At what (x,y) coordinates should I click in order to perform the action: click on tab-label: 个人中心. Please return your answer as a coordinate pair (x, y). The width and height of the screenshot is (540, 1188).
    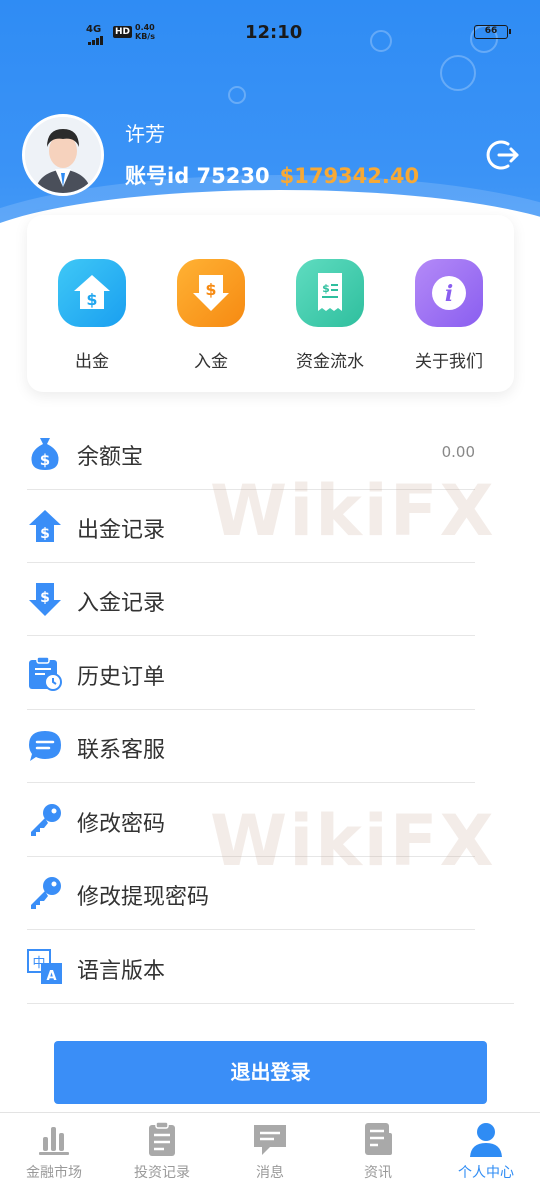
    Looking at the image, I should click on (486, 1173).